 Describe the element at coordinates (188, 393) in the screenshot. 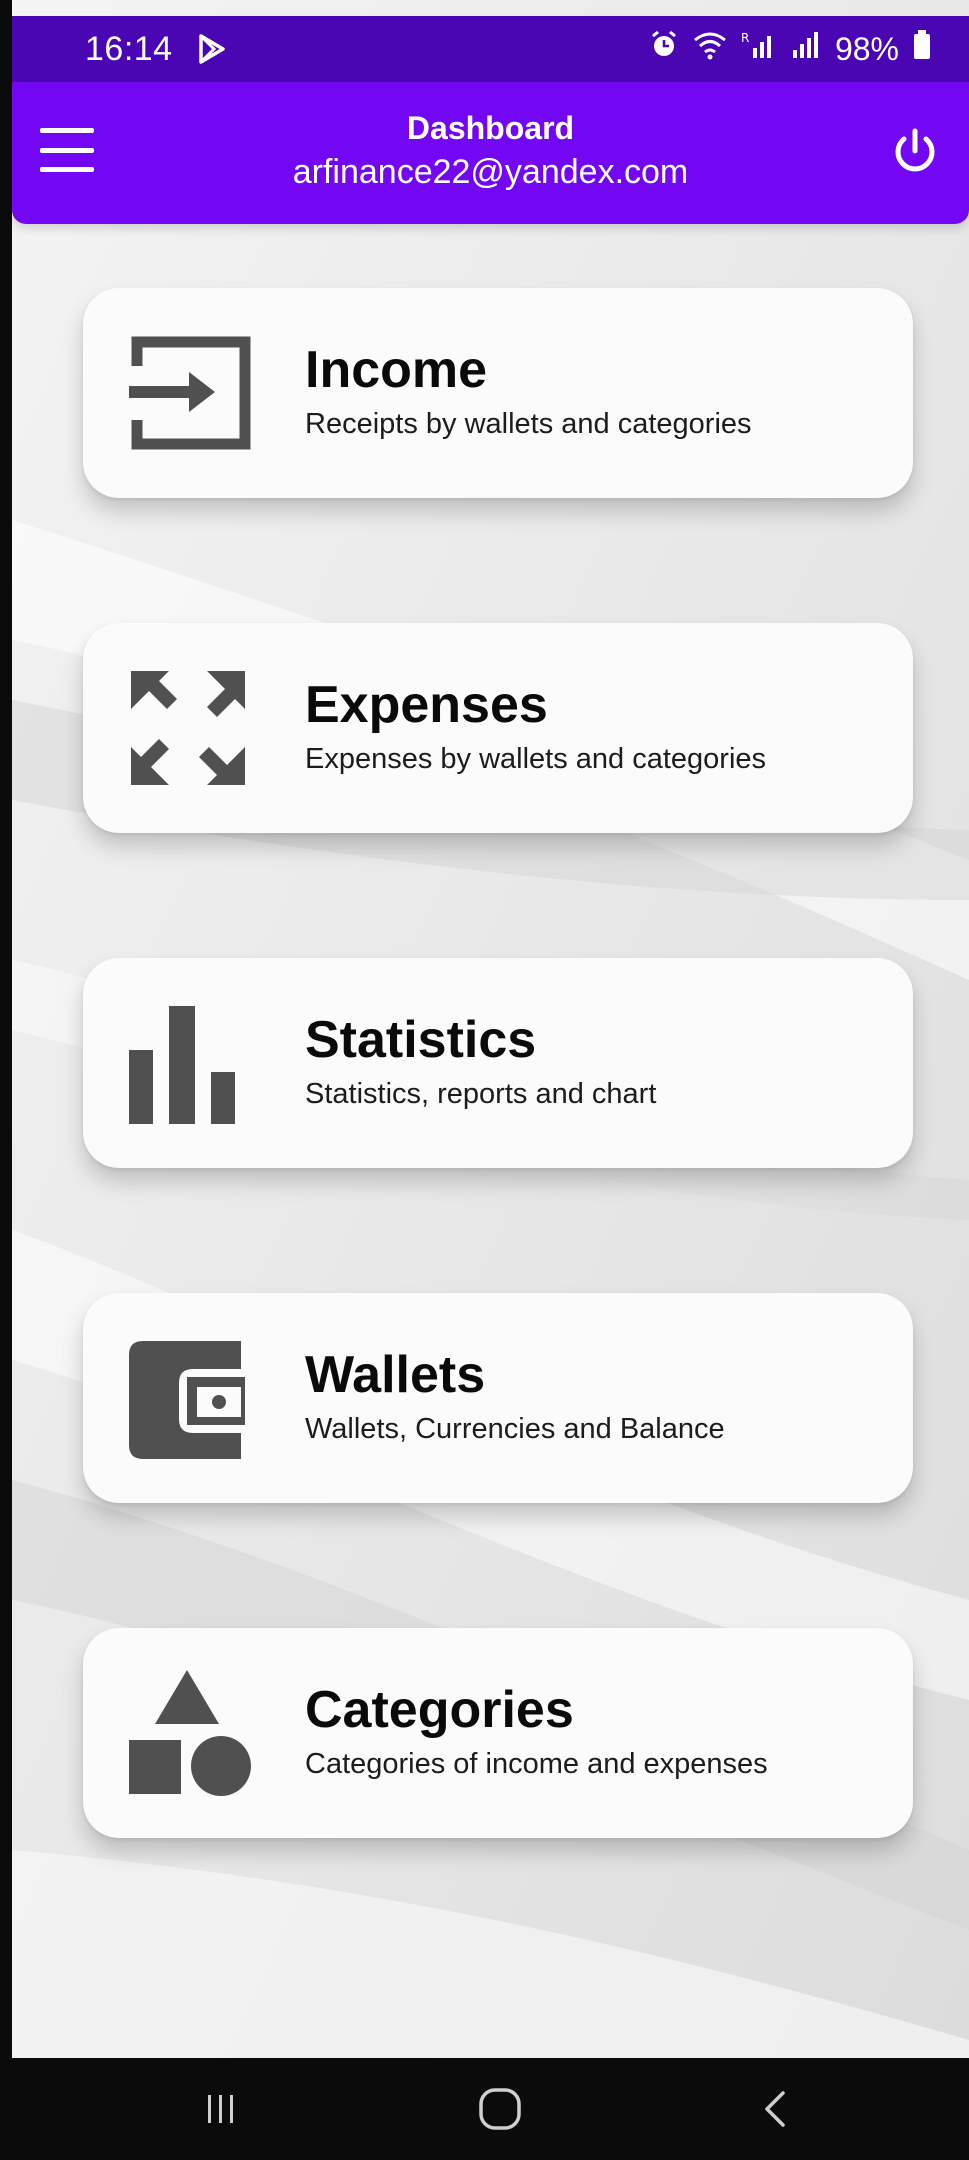

I see `income-input-icon` at that location.